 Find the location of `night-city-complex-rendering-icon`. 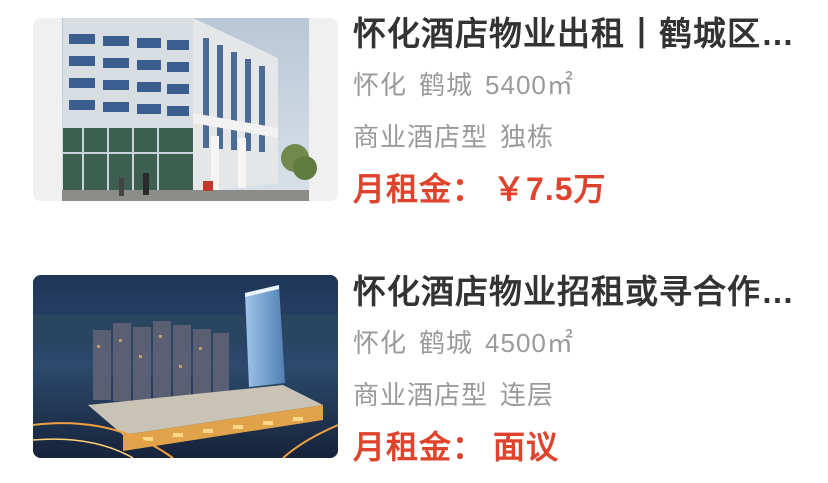

night-city-complex-rendering-icon is located at coordinates (185, 366).